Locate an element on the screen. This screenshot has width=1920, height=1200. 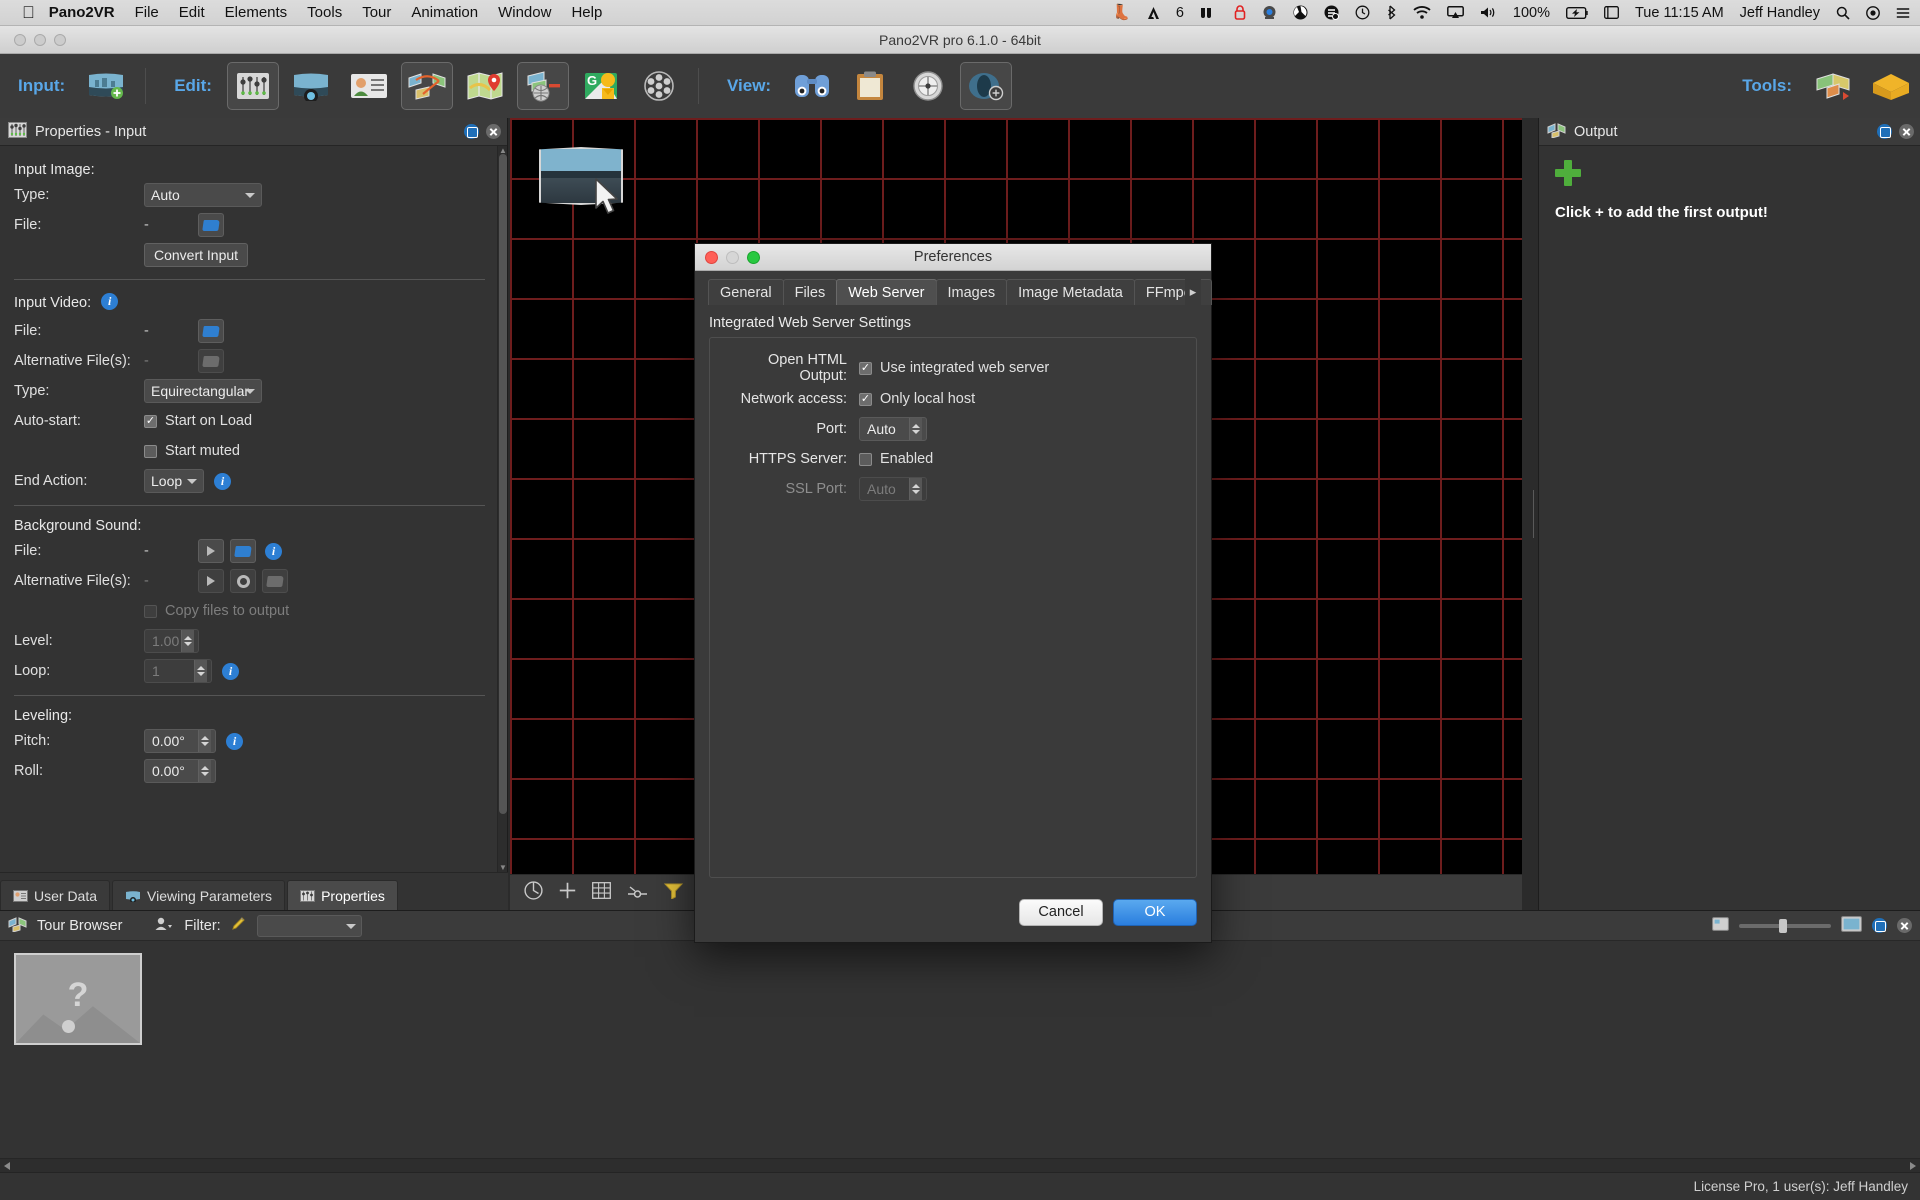
tab-user-data: User Data is located at coordinates (55, 895).